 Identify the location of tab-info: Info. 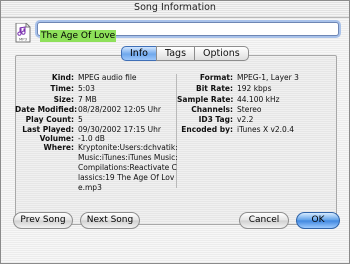
(139, 53).